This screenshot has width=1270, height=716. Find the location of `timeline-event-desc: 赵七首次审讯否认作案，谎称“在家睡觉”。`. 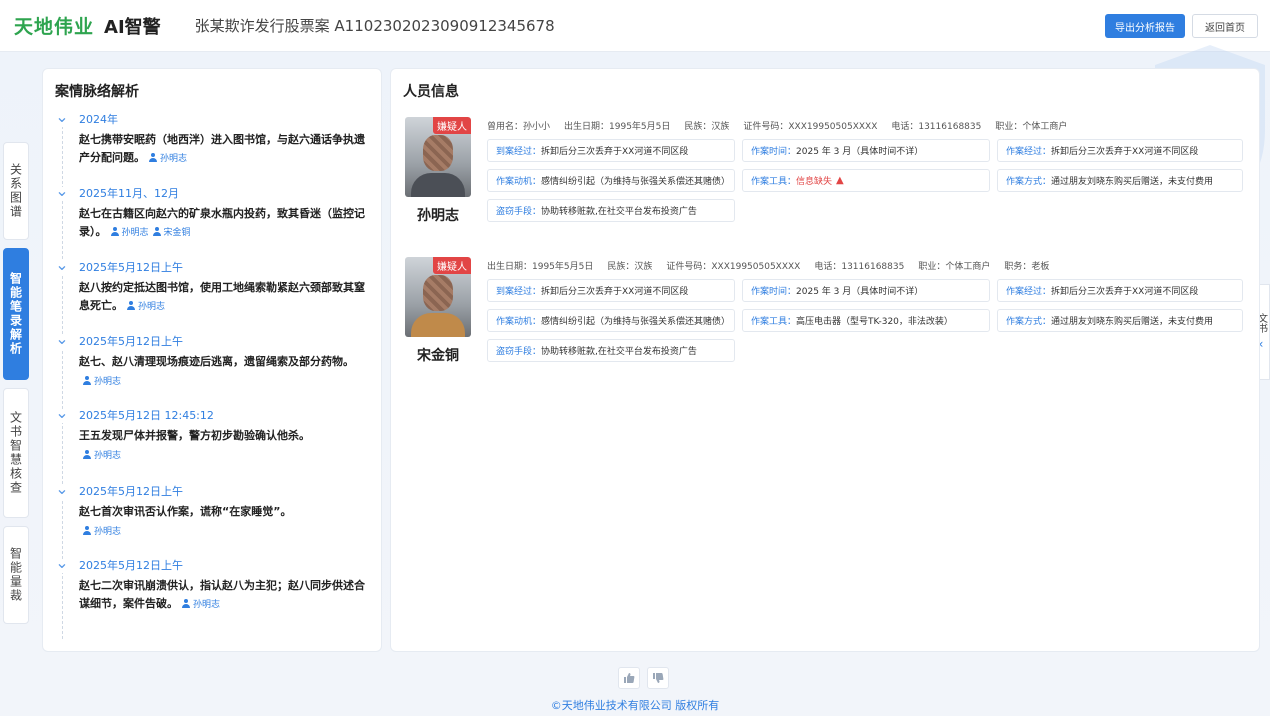

timeline-event-desc: 赵七首次审讯否认作案，谎称“在家睡觉”。 is located at coordinates (185, 511).